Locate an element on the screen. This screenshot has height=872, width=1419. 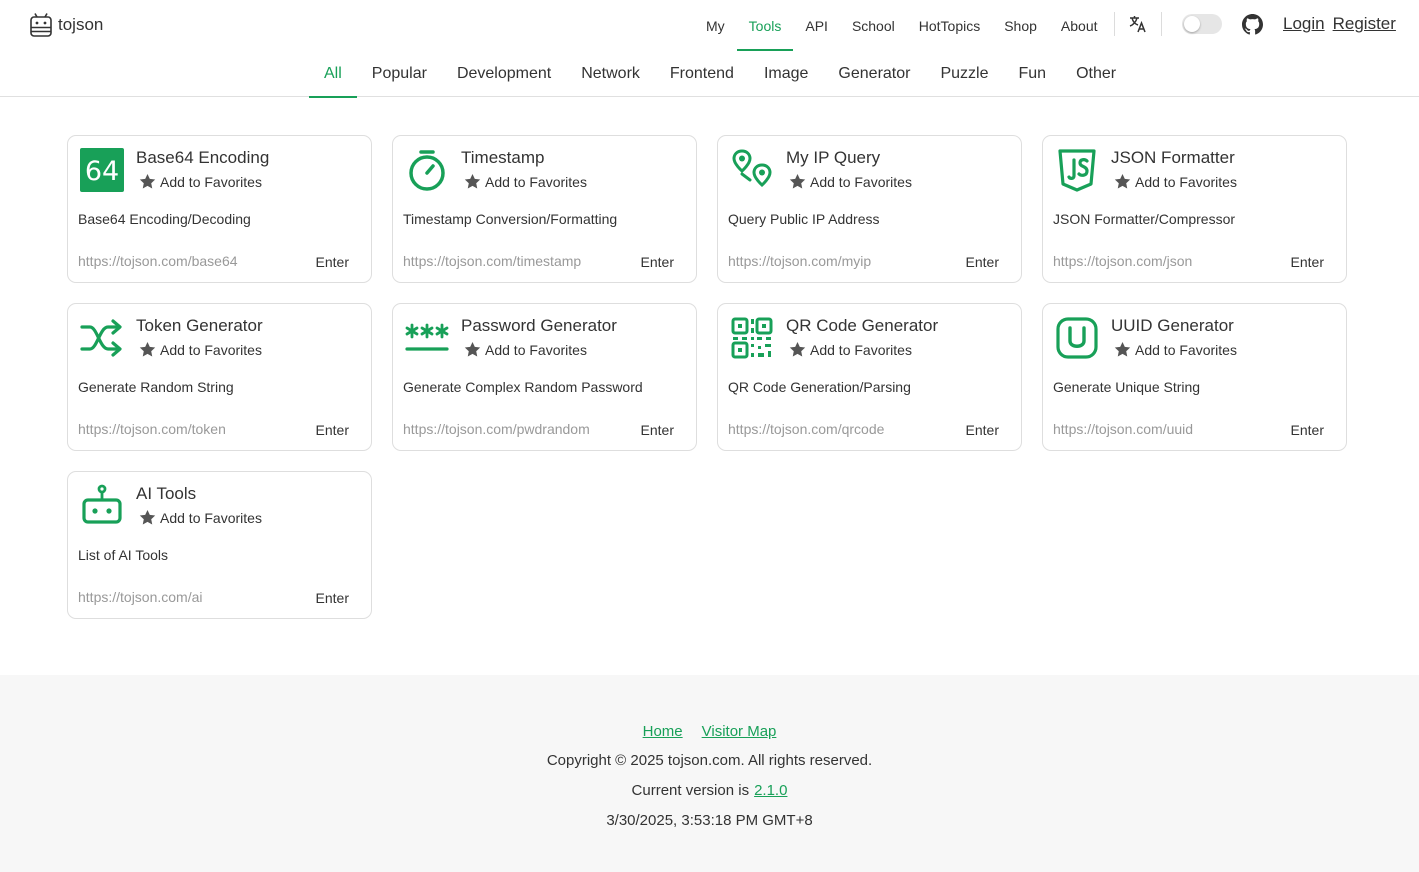
tab-image: Image is located at coordinates (786, 74).